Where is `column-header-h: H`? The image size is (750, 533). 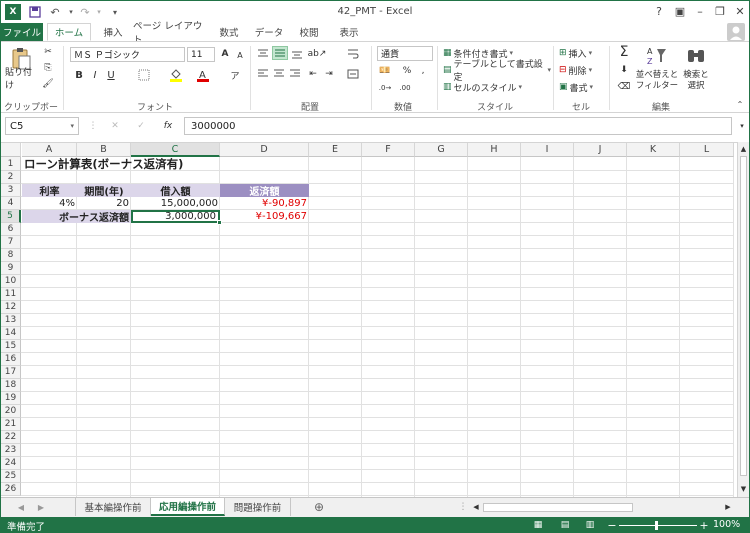 column-header-h: H is located at coordinates (494, 150).